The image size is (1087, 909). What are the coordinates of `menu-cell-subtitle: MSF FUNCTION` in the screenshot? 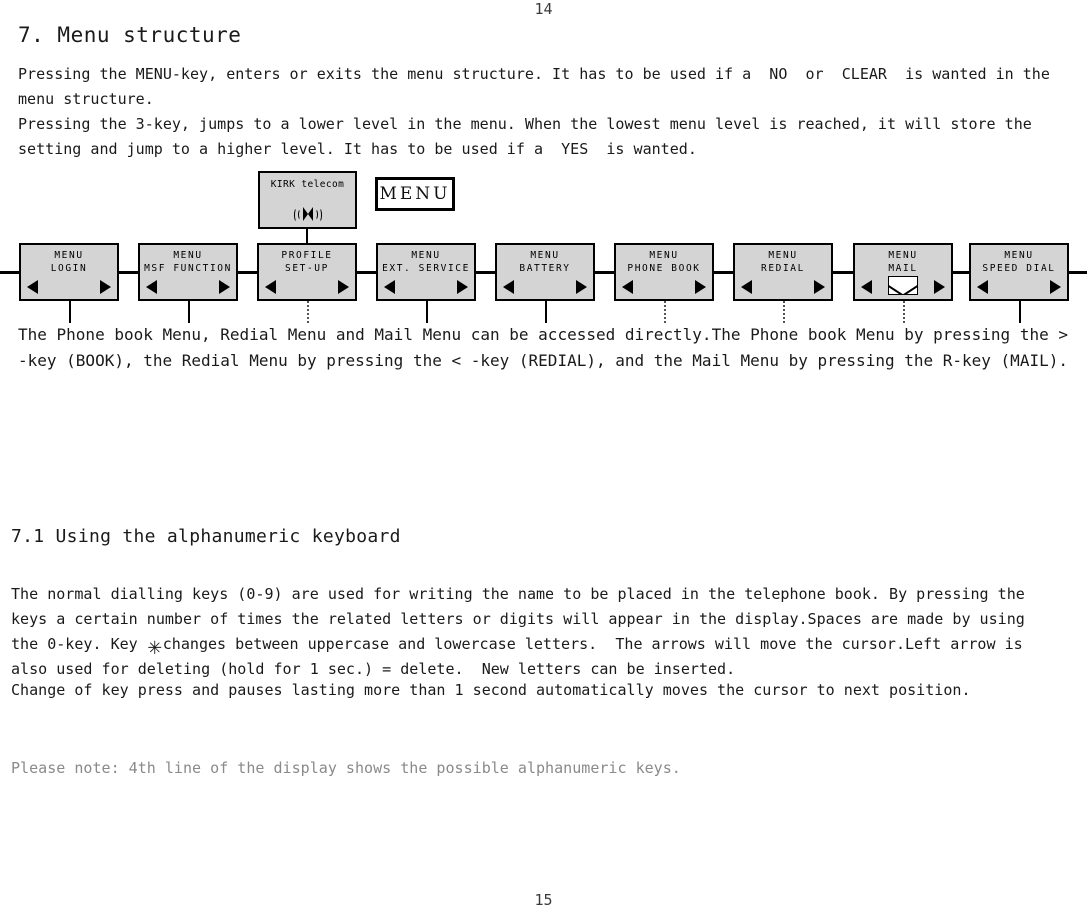 It's located at (188, 268).